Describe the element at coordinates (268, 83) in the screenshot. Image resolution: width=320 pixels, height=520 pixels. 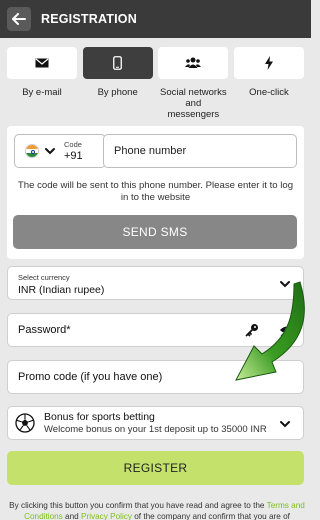
I see `tab-one-click: One-click` at that location.